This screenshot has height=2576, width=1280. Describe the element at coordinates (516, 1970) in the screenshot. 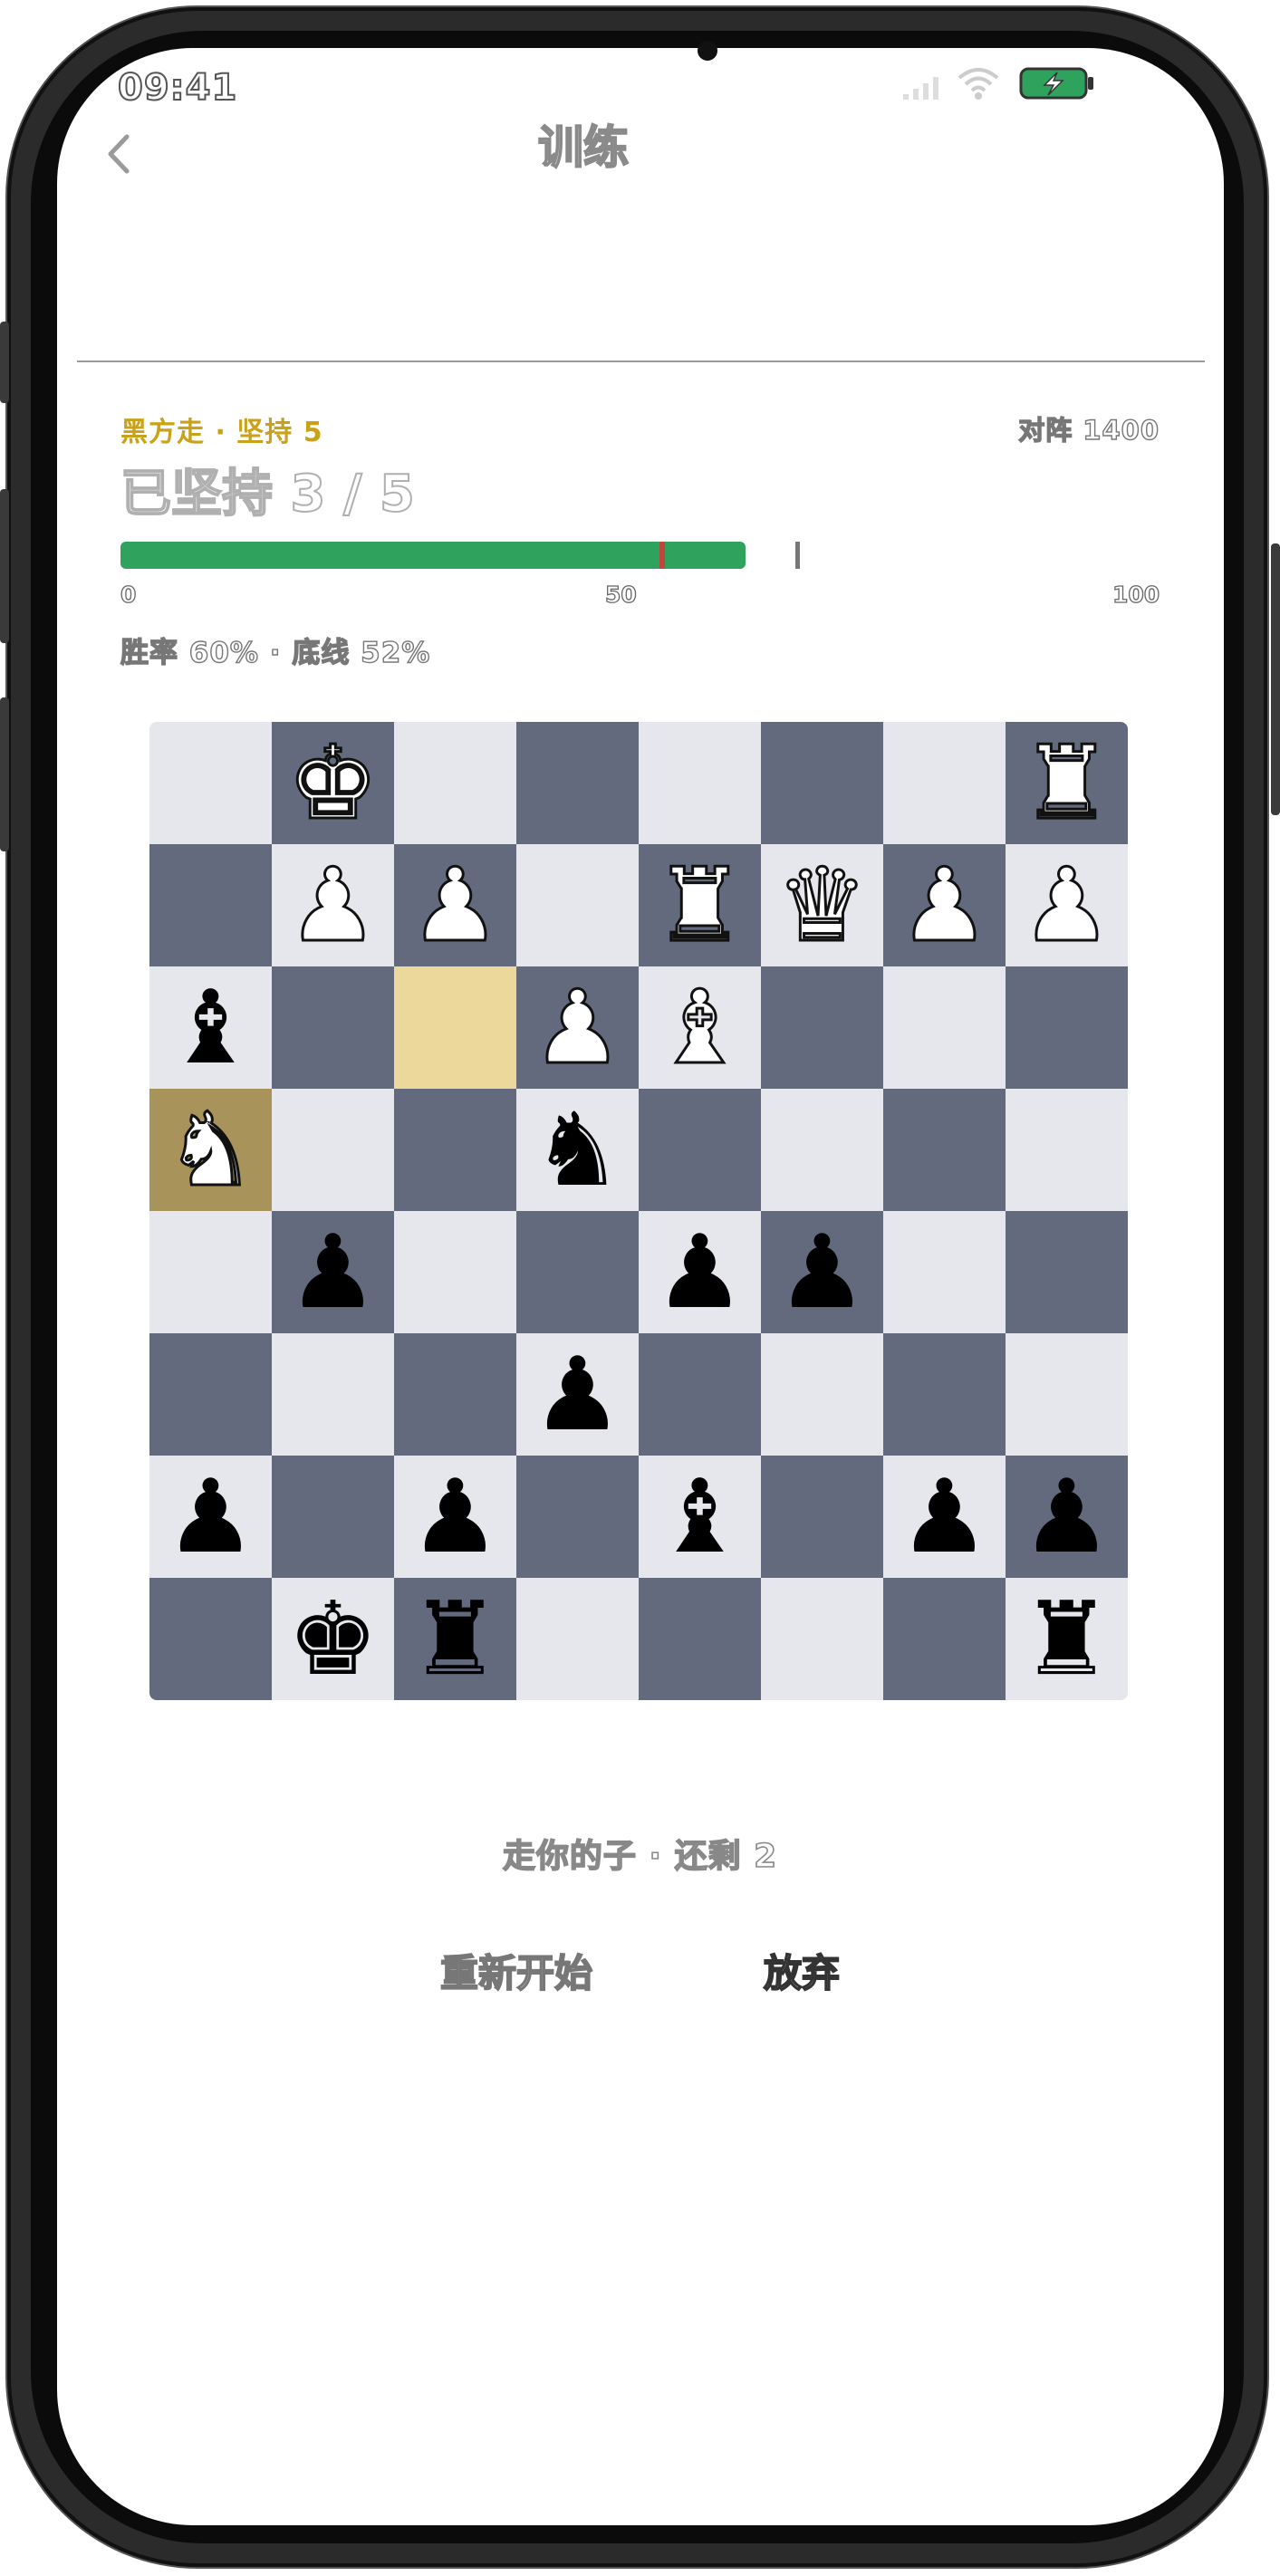

I see `restart-button: 重新开始` at that location.